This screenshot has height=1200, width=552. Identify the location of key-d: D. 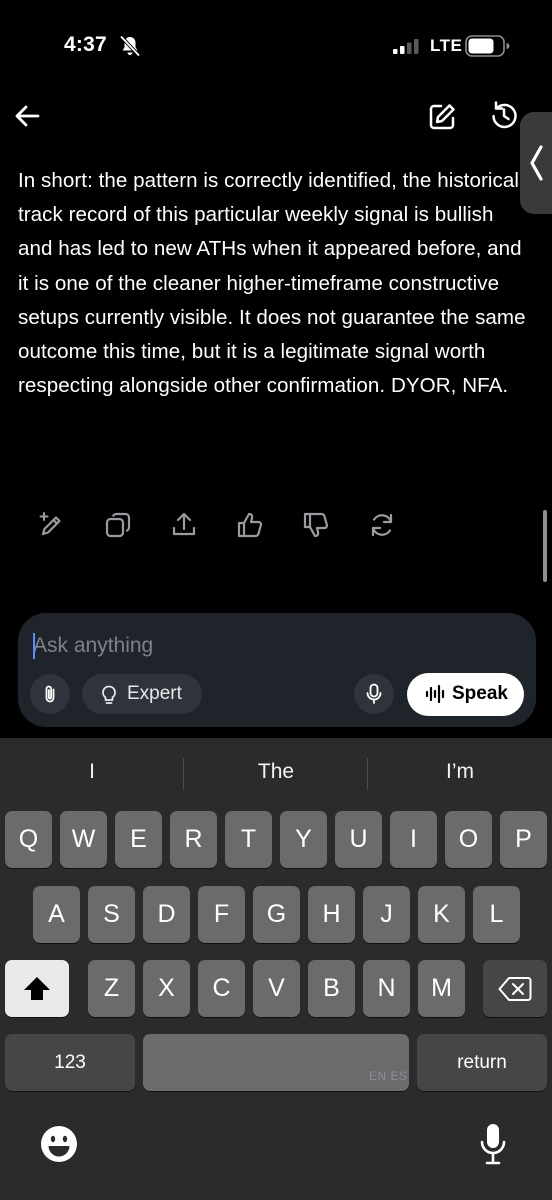
(166, 914).